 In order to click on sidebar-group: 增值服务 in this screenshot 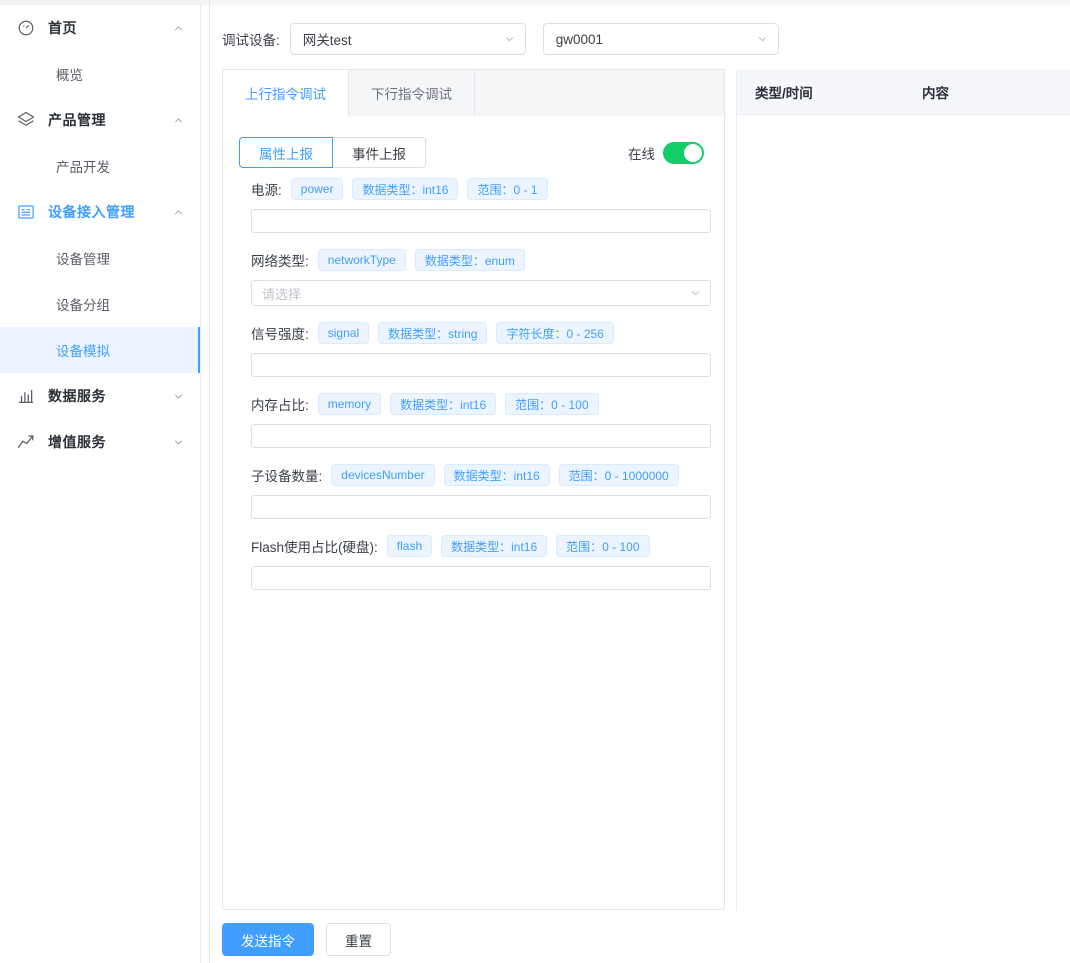, I will do `click(100, 442)`.